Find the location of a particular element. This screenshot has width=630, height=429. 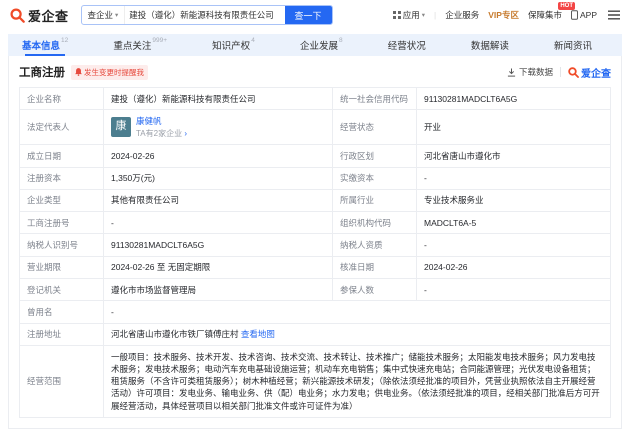

logo-text: 爱企查 is located at coordinates (48, 16).